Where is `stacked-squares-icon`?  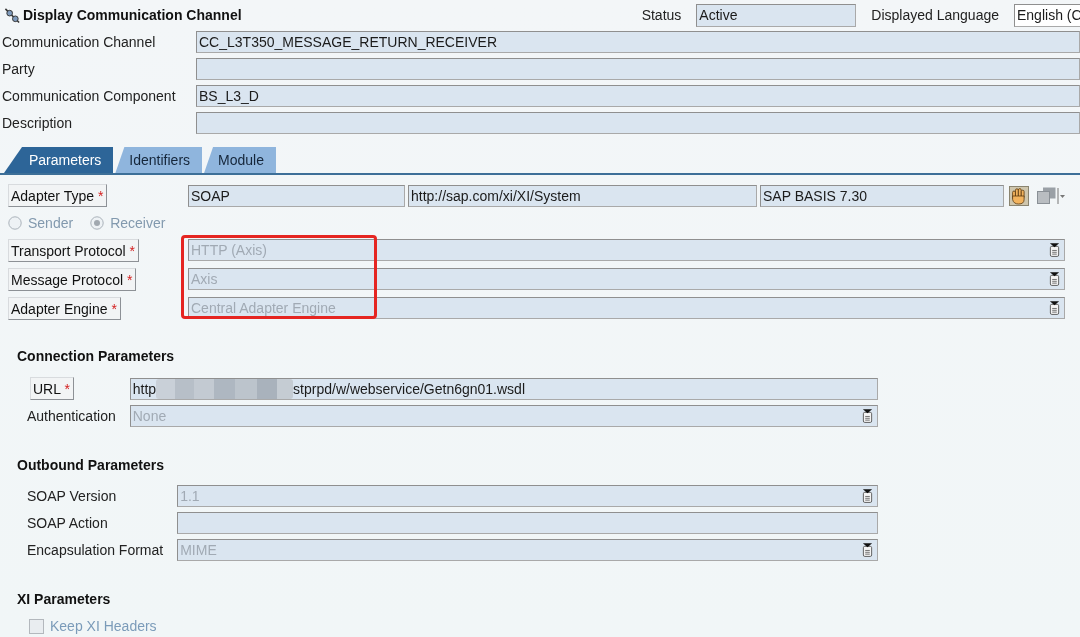 stacked-squares-icon is located at coordinates (1046, 195).